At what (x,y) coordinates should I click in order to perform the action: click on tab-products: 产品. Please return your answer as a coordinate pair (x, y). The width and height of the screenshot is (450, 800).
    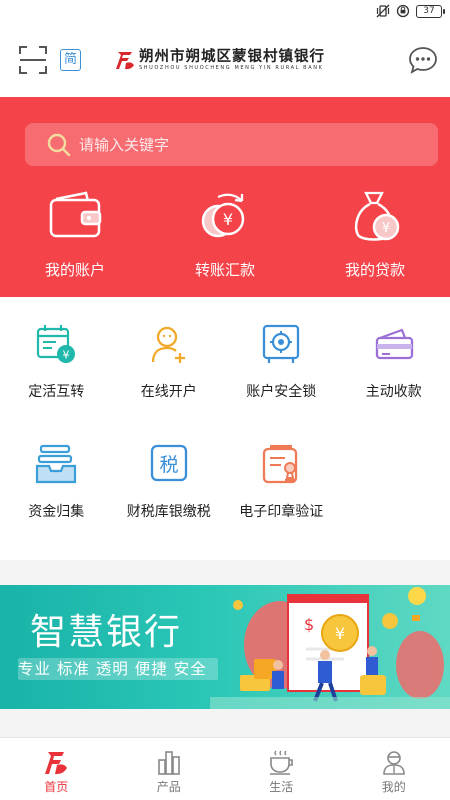
    Looking at the image, I should click on (169, 769).